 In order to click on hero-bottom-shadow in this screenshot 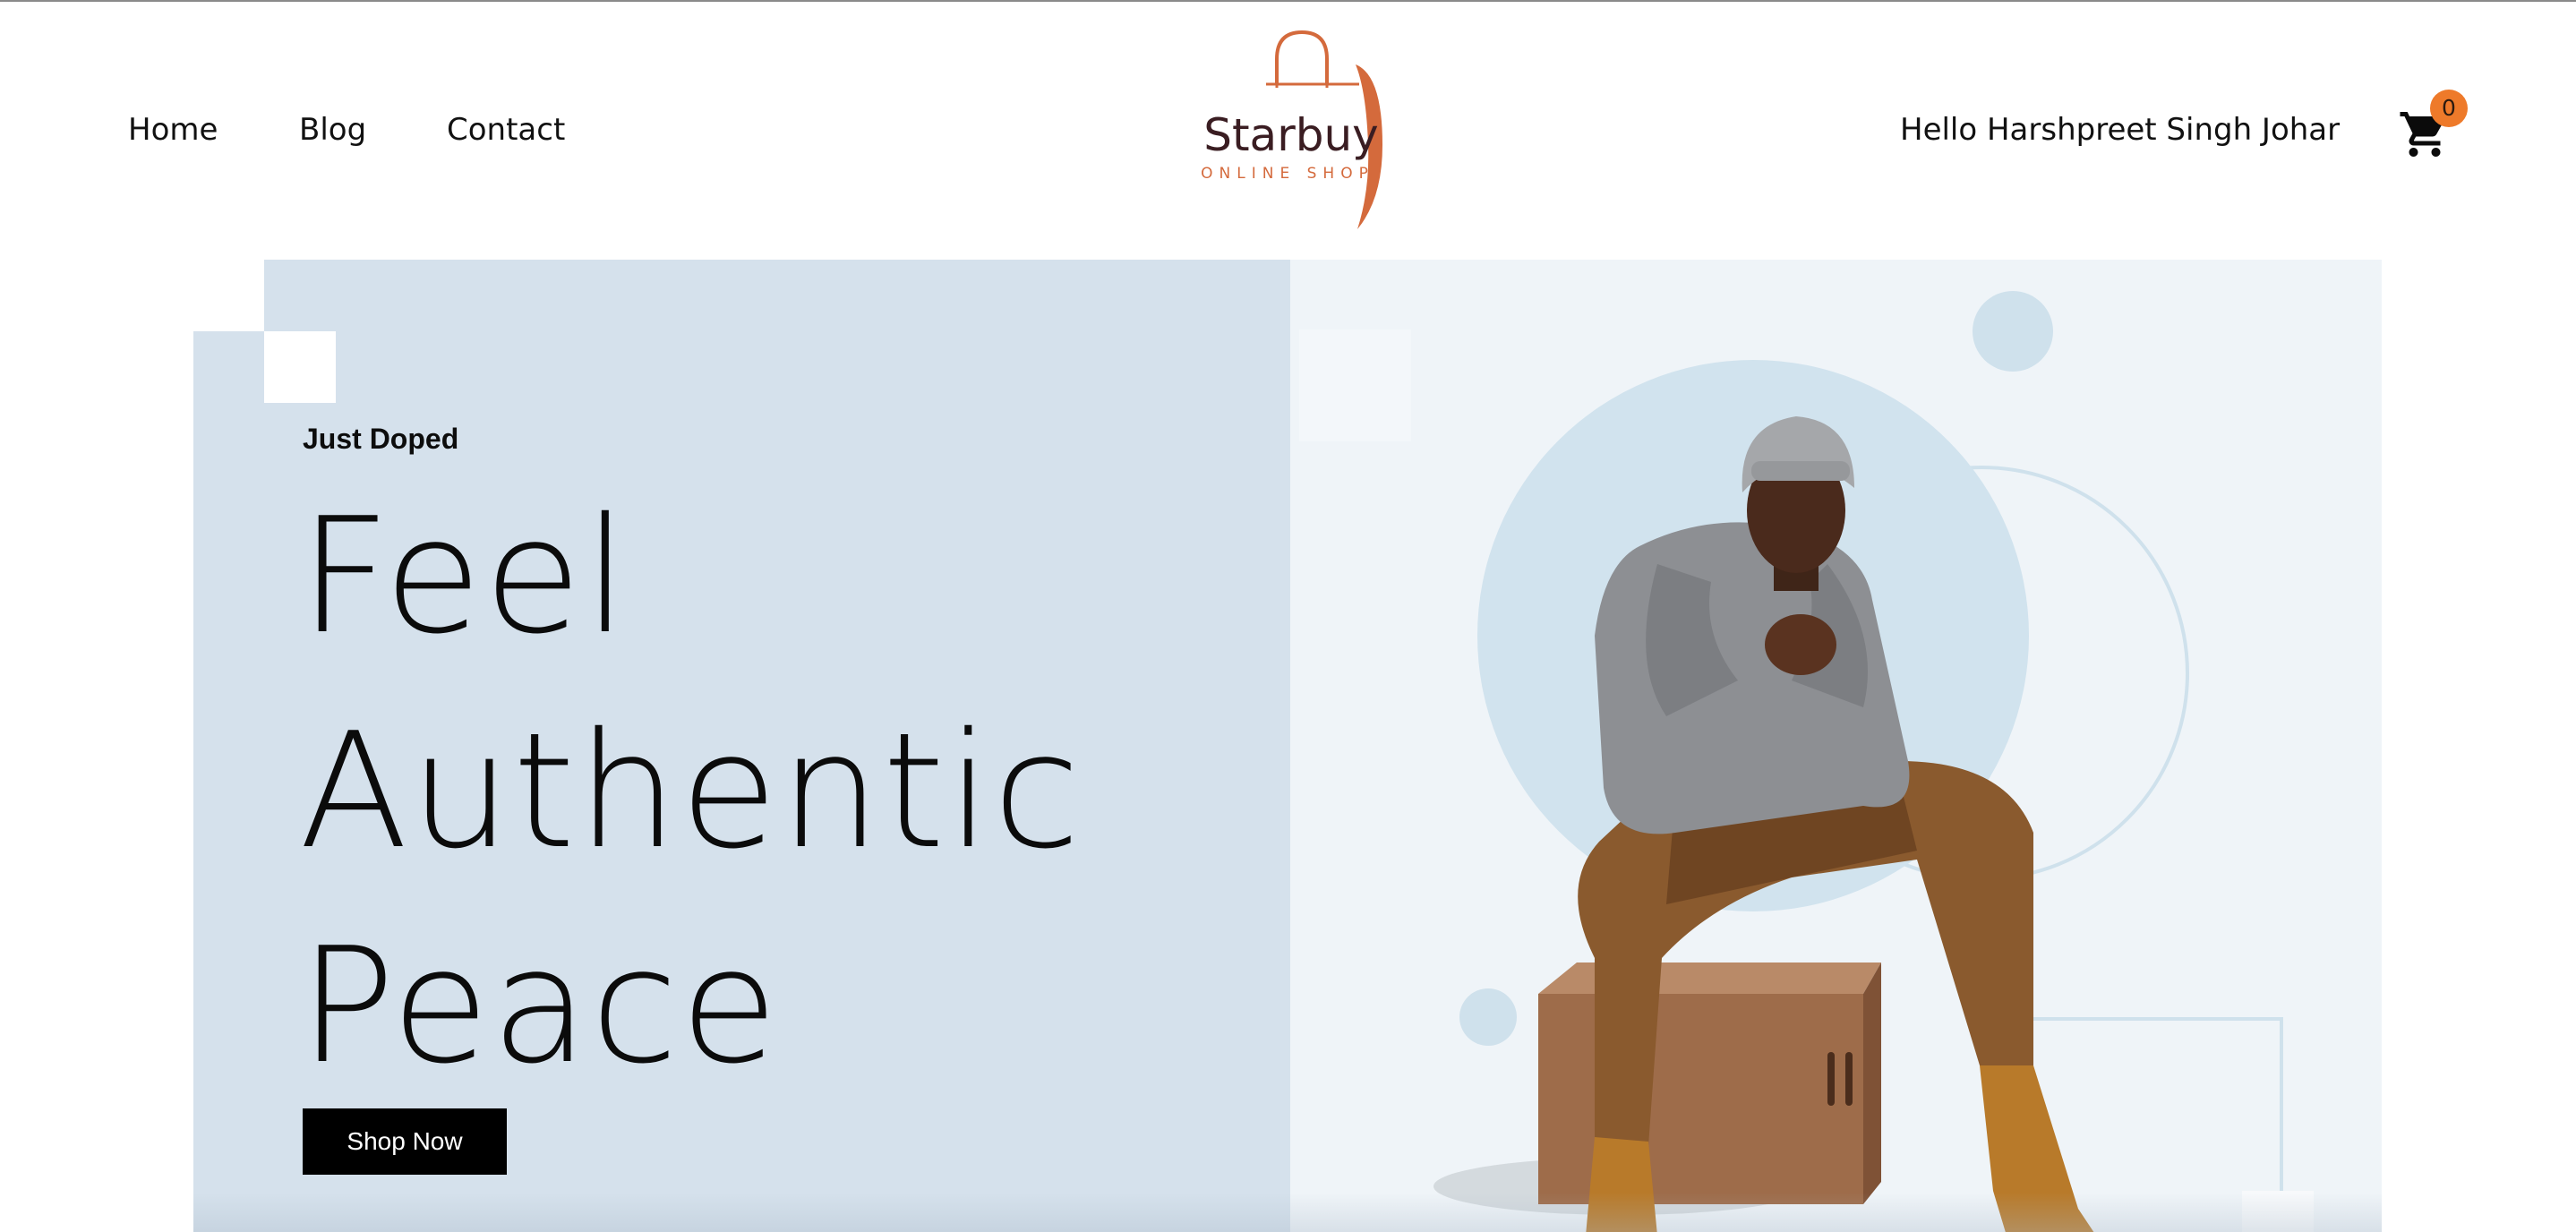, I will do `click(1287, 1212)`.